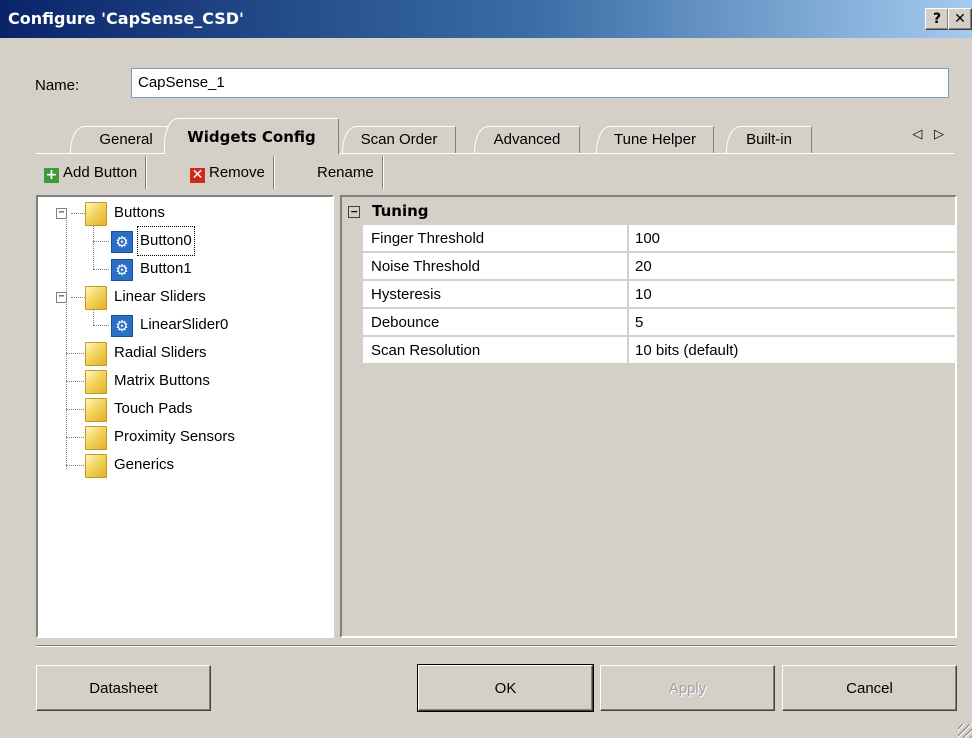 The image size is (972, 738). What do you see at coordinates (139, 212) in the screenshot?
I see `tree-label: Buttons` at bounding box center [139, 212].